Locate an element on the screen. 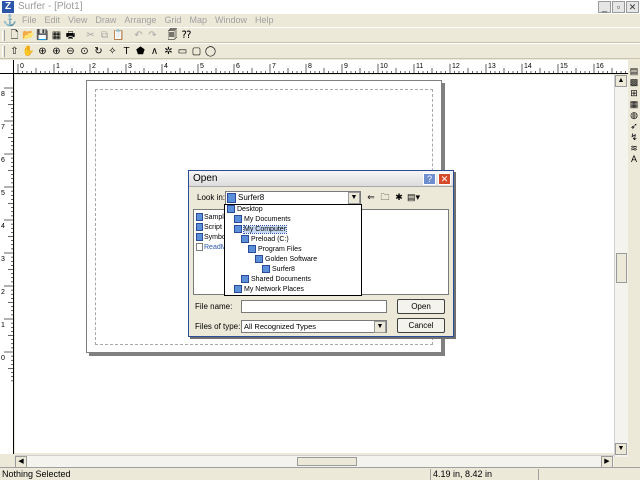  files-of-type-select: All Recognized Types ▼ is located at coordinates (314, 326).